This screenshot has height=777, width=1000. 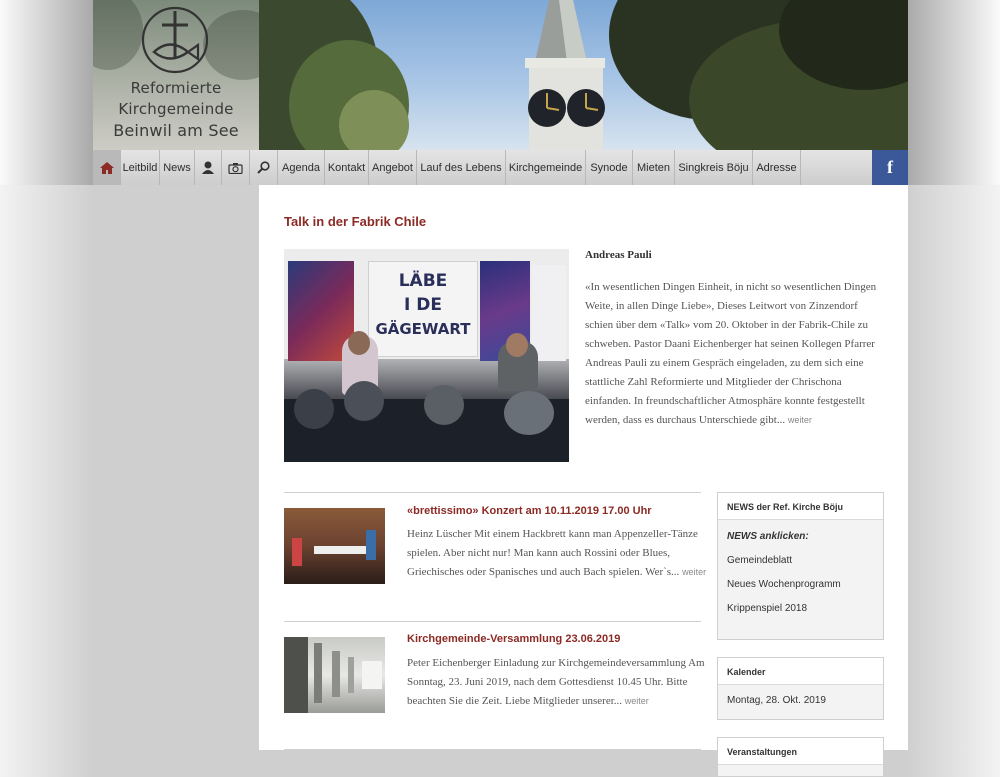 I want to click on nav-search, so click(x=264, y=167).